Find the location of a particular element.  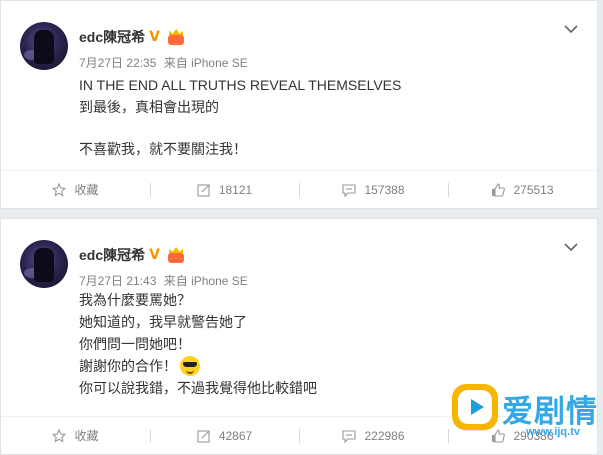

post-meta: 7月27日 21:43 来自 iPhone SE is located at coordinates (163, 280).